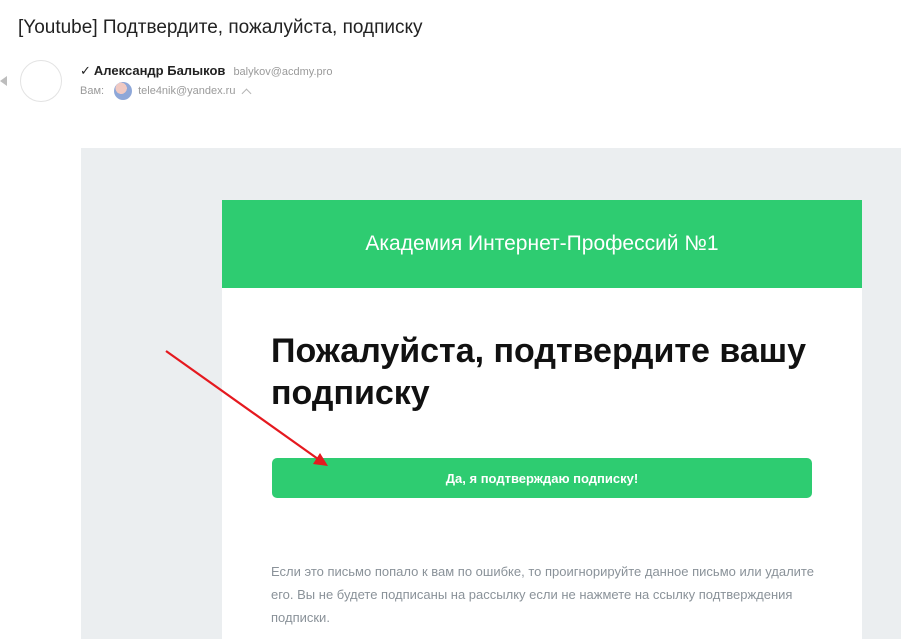 The width and height of the screenshot is (901, 639). What do you see at coordinates (123, 91) in the screenshot?
I see `recipient-avatar` at bounding box center [123, 91].